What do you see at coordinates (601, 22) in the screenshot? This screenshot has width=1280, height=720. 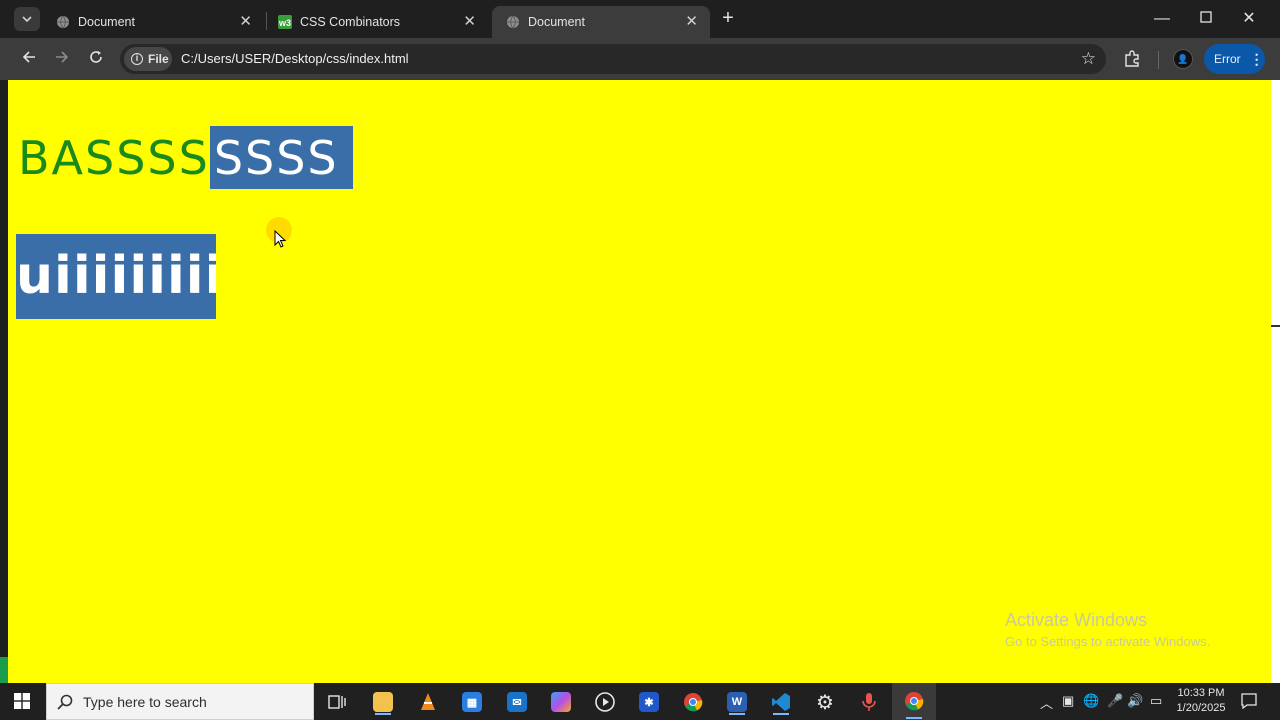 I see `tab-document-active: Document ✕` at bounding box center [601, 22].